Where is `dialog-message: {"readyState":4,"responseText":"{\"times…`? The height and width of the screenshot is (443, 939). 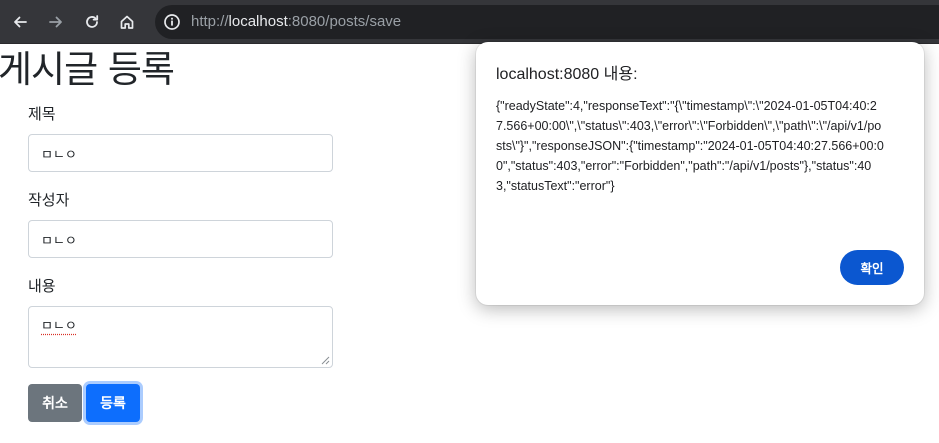
dialog-message: {"readyState":4,"responseText":"{\"times… is located at coordinates (690, 146).